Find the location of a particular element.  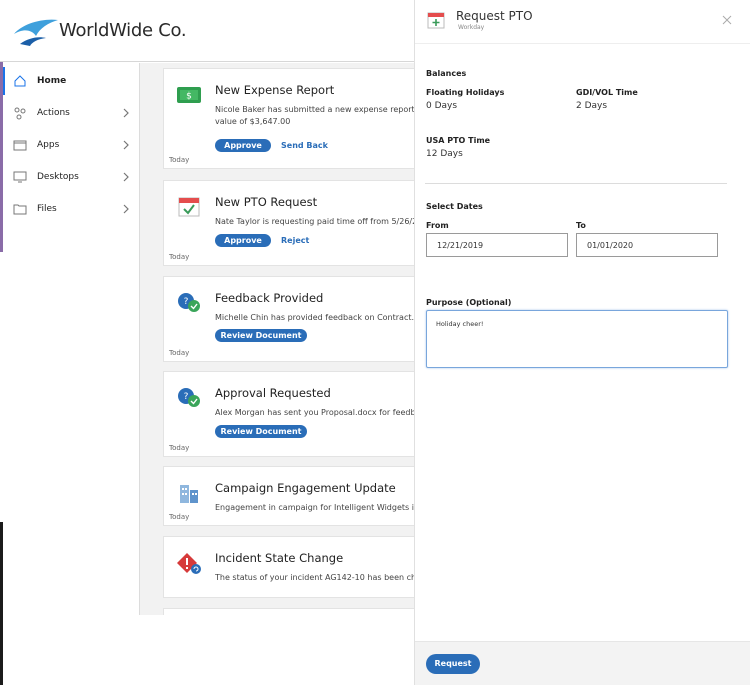

panel-title: Request PTO is located at coordinates (494, 16).